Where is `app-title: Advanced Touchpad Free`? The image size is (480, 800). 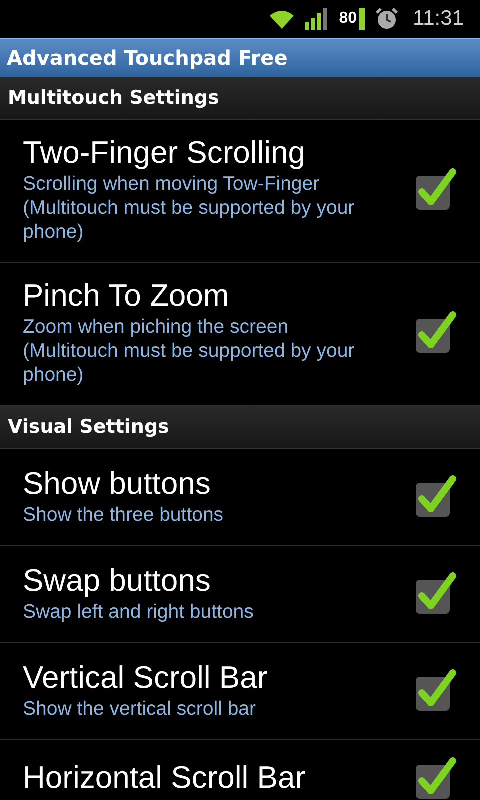
app-title: Advanced Touchpad Free is located at coordinates (147, 58).